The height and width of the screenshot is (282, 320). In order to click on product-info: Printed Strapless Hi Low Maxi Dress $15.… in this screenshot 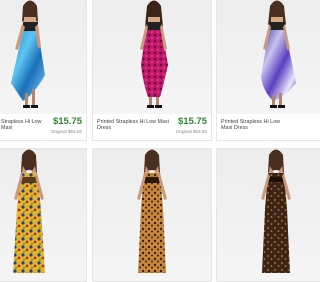, I will do `click(152, 127)`.